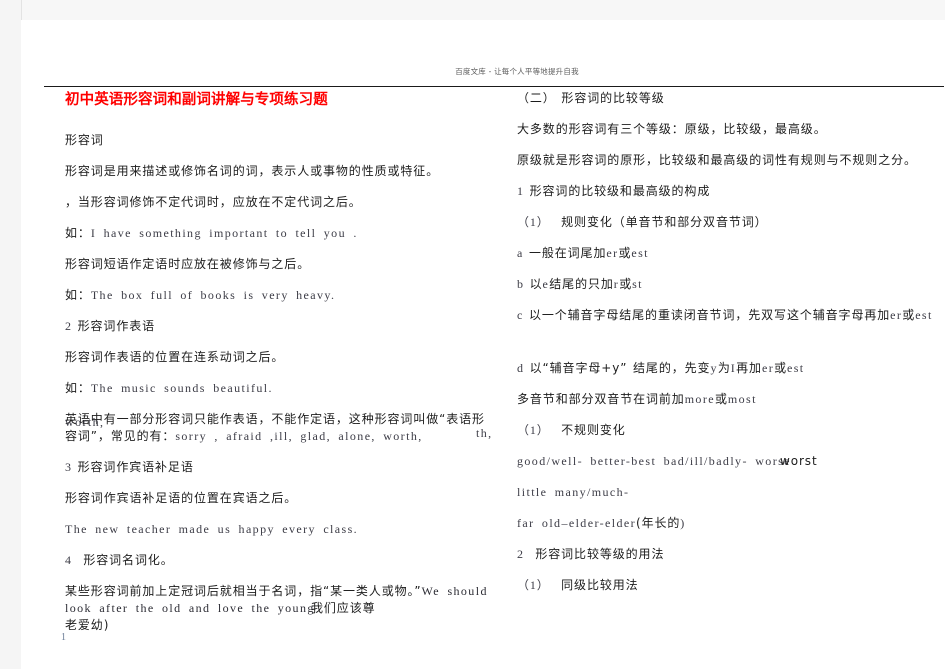 This screenshot has width=945, height=669. Describe the element at coordinates (520, 284) in the screenshot. I see `rule-b-letter: b` at that location.